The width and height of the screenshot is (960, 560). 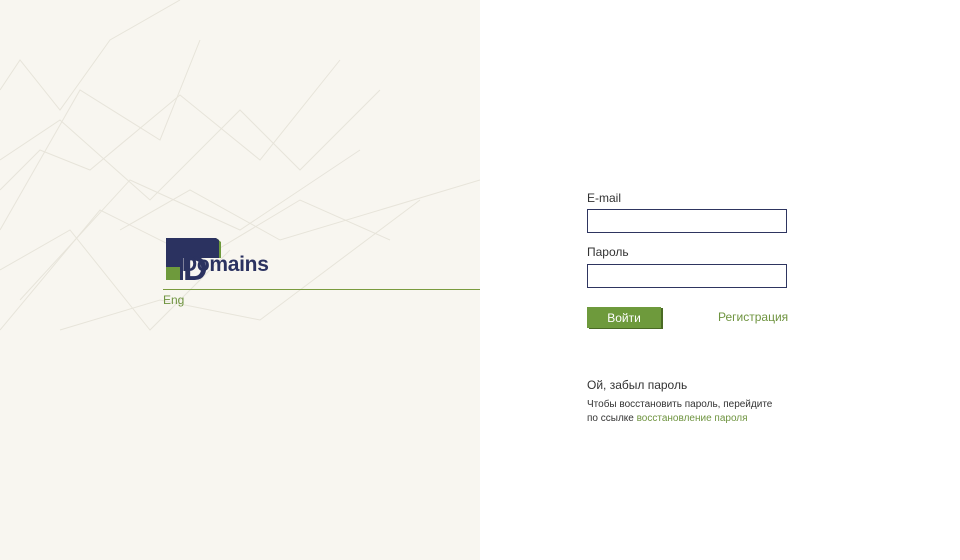 I want to click on language-switch-link: Eng, so click(x=173, y=300).